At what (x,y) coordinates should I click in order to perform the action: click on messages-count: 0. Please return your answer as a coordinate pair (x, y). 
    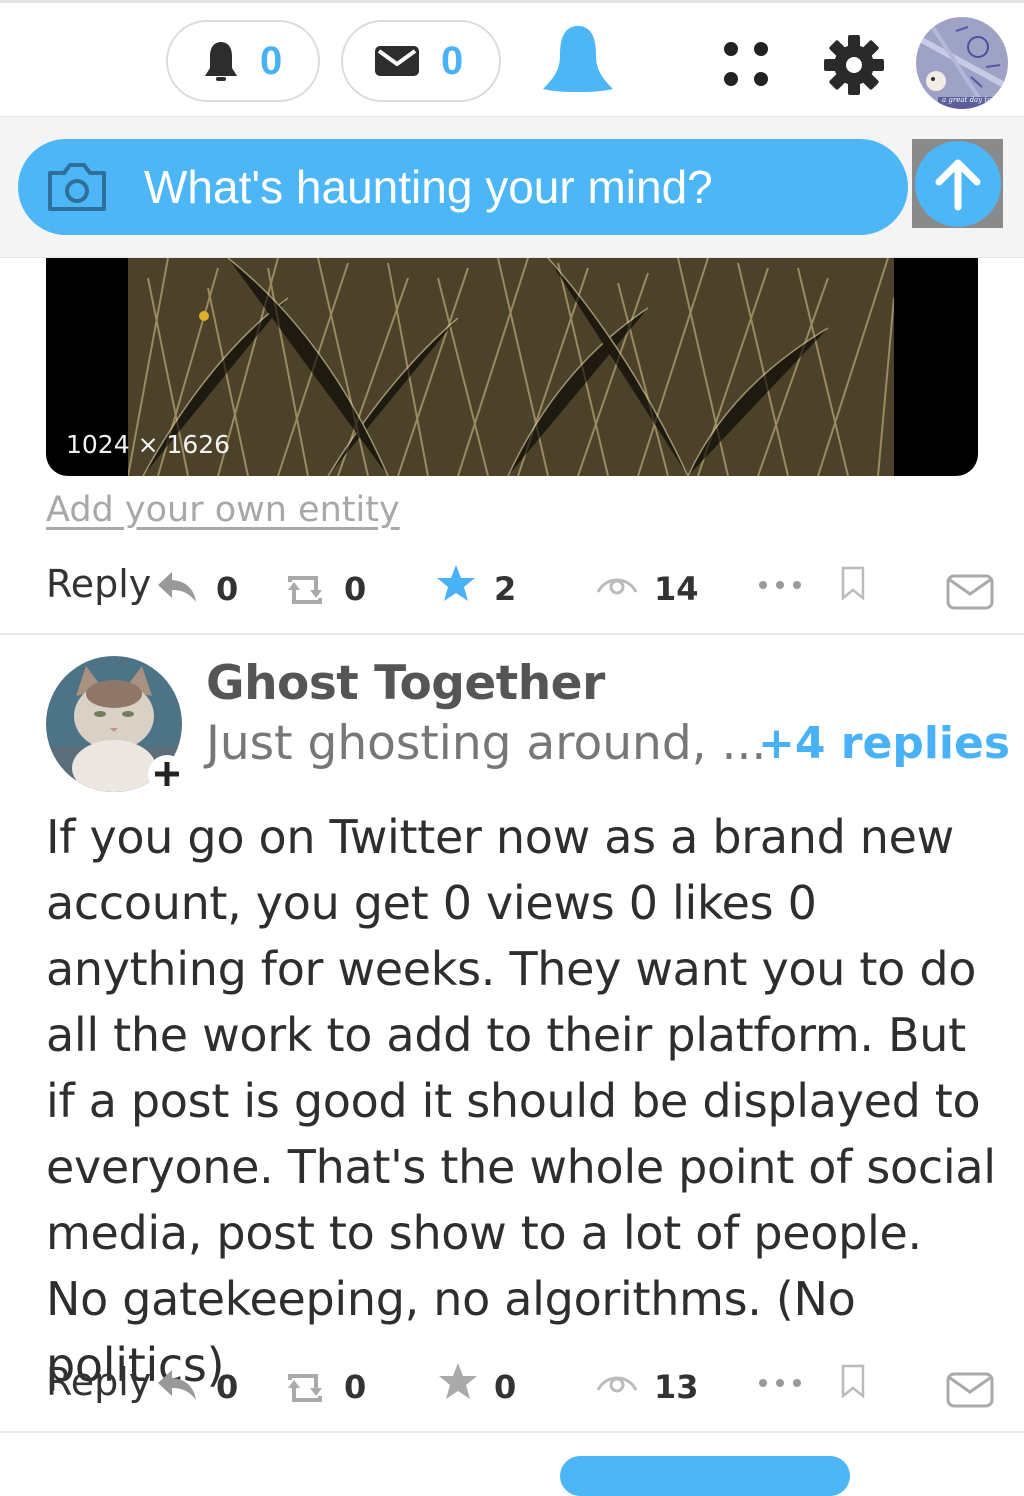
    Looking at the image, I should click on (452, 60).